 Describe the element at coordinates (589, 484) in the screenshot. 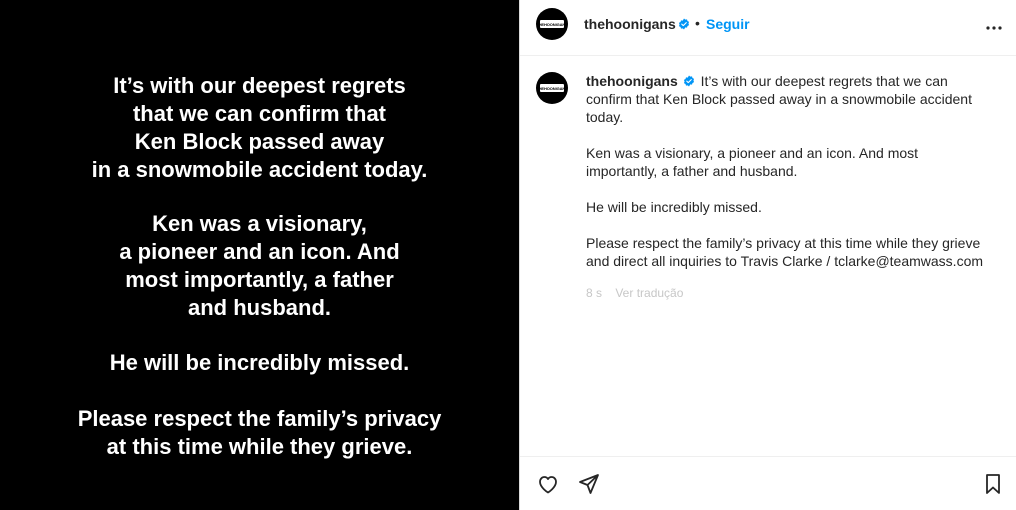

I see `share-icon` at that location.